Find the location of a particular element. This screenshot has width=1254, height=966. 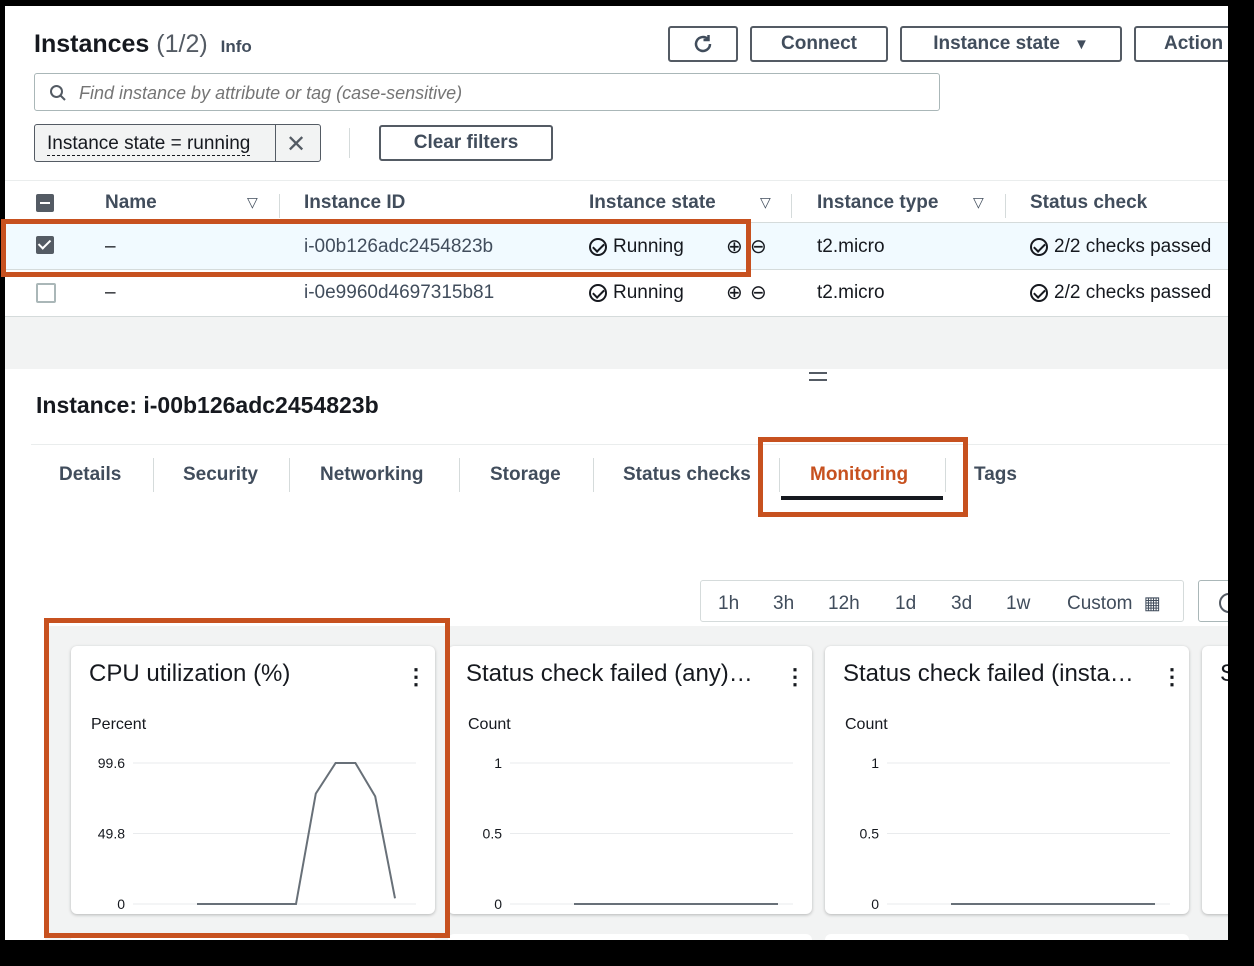

metric-card-partial: S is located at coordinates (1215, 780).